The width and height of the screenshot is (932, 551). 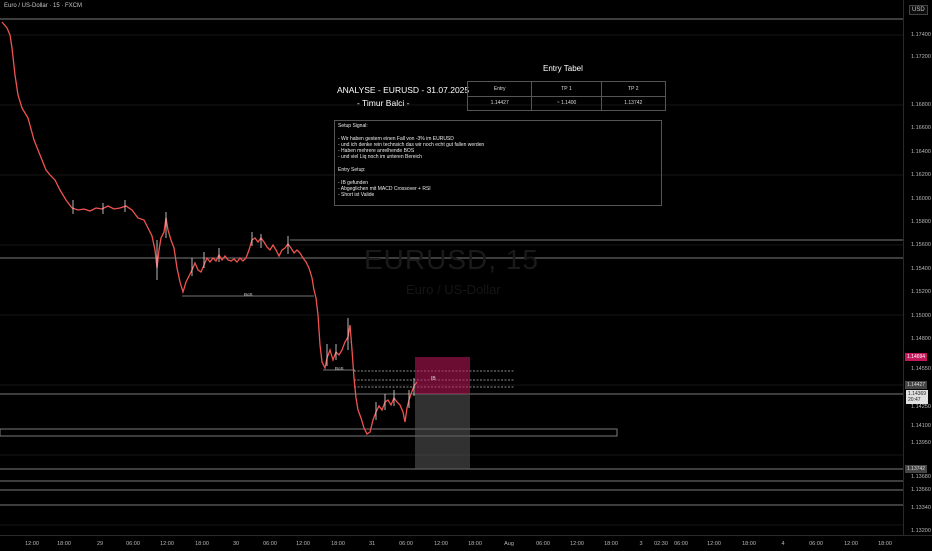 What do you see at coordinates (916, 469) in the screenshot?
I see `tp2-price-tag: 1.13742` at bounding box center [916, 469].